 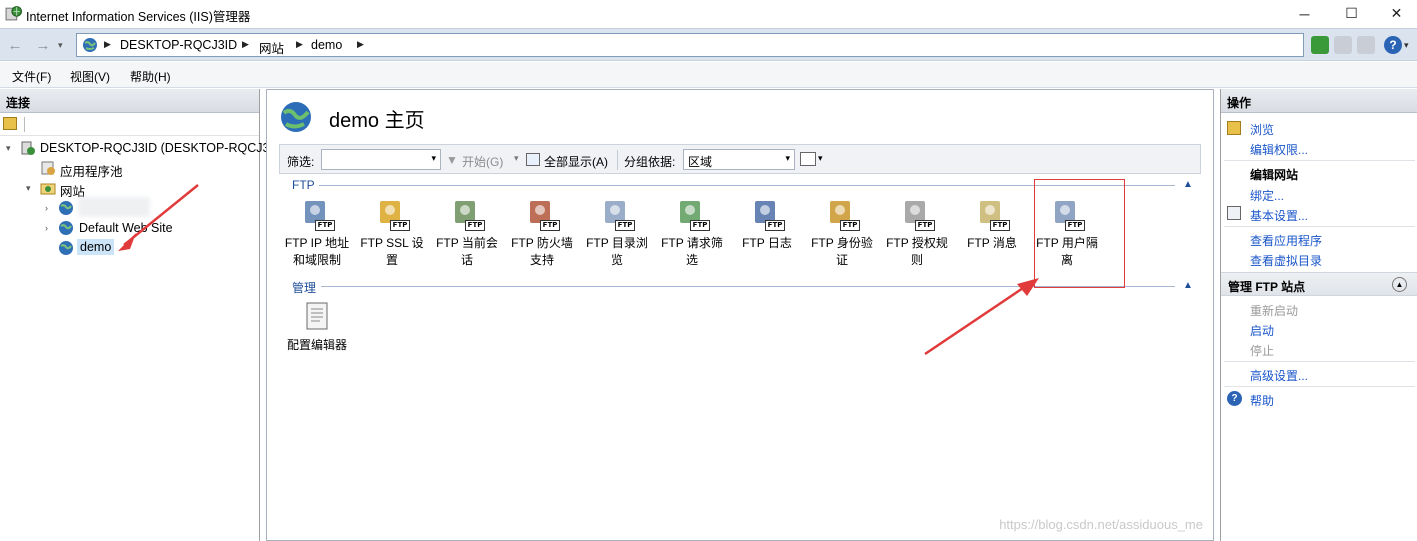 What do you see at coordinates (150, 76) in the screenshot?
I see `menu-help: 帮助(H)` at bounding box center [150, 76].